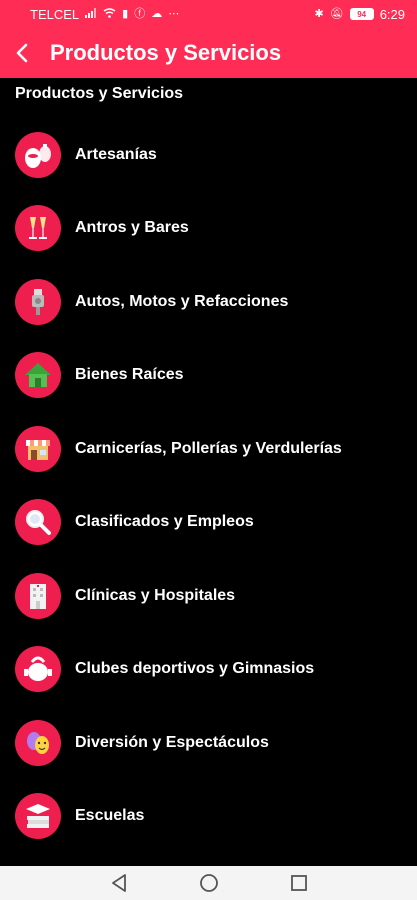 This screenshot has height=900, width=417. I want to click on champagne-glasses-icon, so click(38, 228).